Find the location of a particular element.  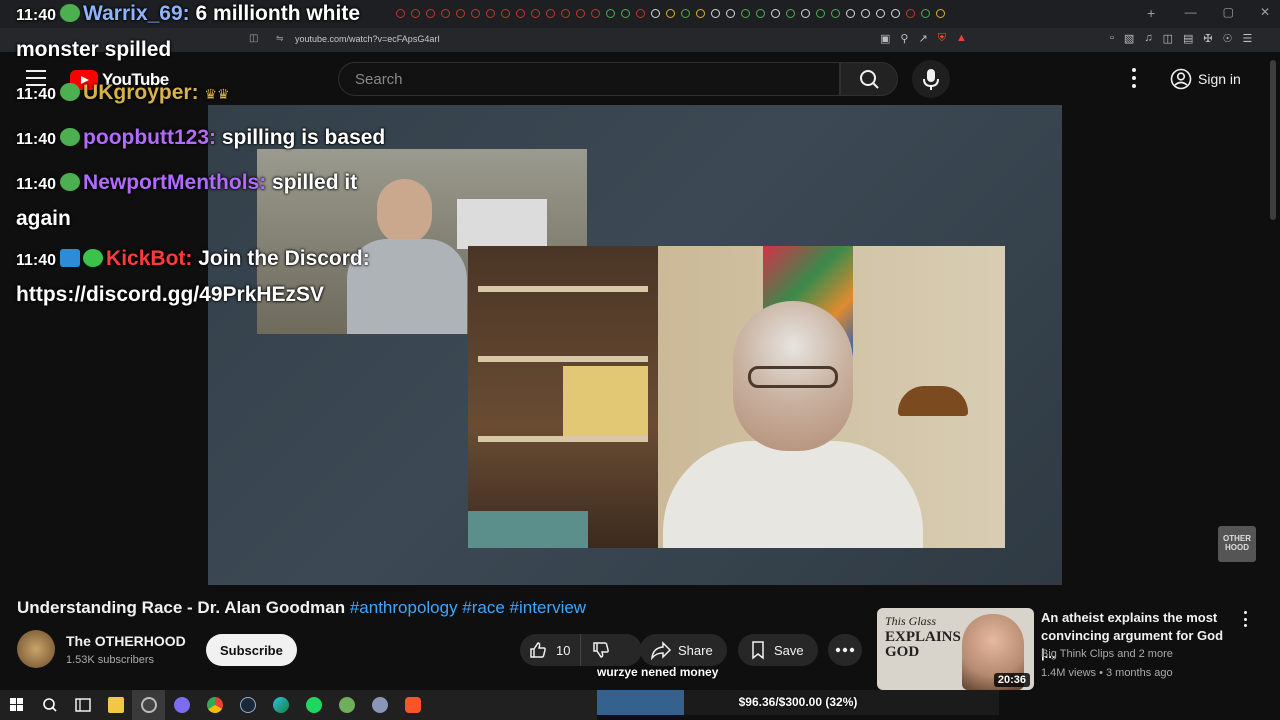

thumbnail-text: This Glass is located at coordinates (911, 621).